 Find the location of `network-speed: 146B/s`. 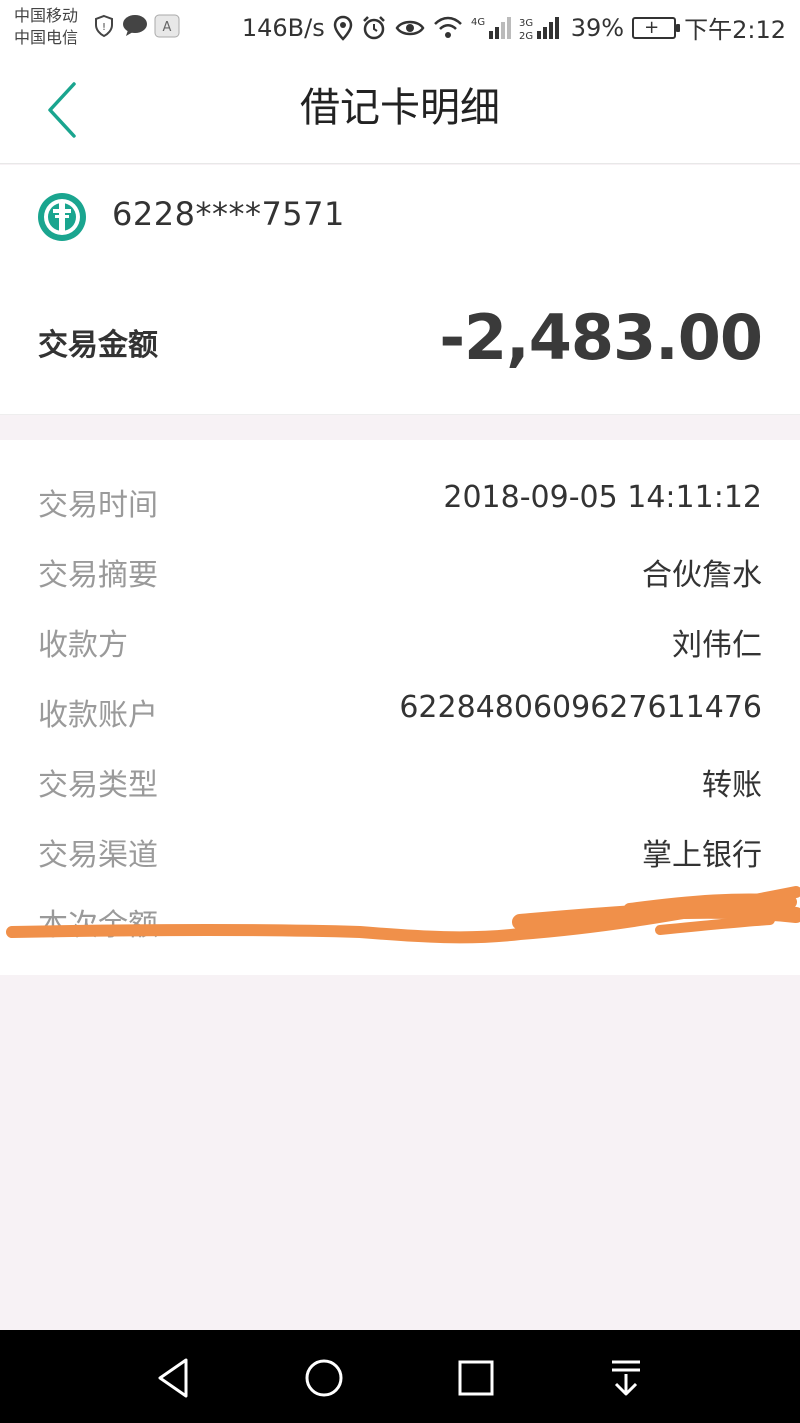

network-speed: 146B/s is located at coordinates (283, 27).